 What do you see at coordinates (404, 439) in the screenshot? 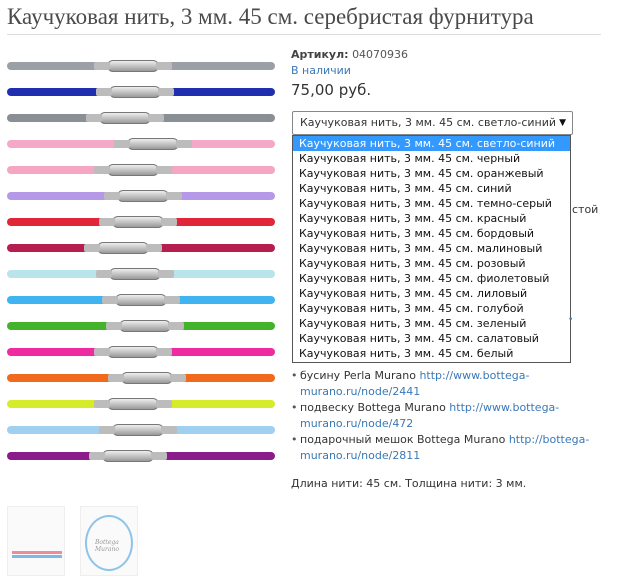
I see `accessory-name: подарочный мешок Bottega Murano` at bounding box center [404, 439].